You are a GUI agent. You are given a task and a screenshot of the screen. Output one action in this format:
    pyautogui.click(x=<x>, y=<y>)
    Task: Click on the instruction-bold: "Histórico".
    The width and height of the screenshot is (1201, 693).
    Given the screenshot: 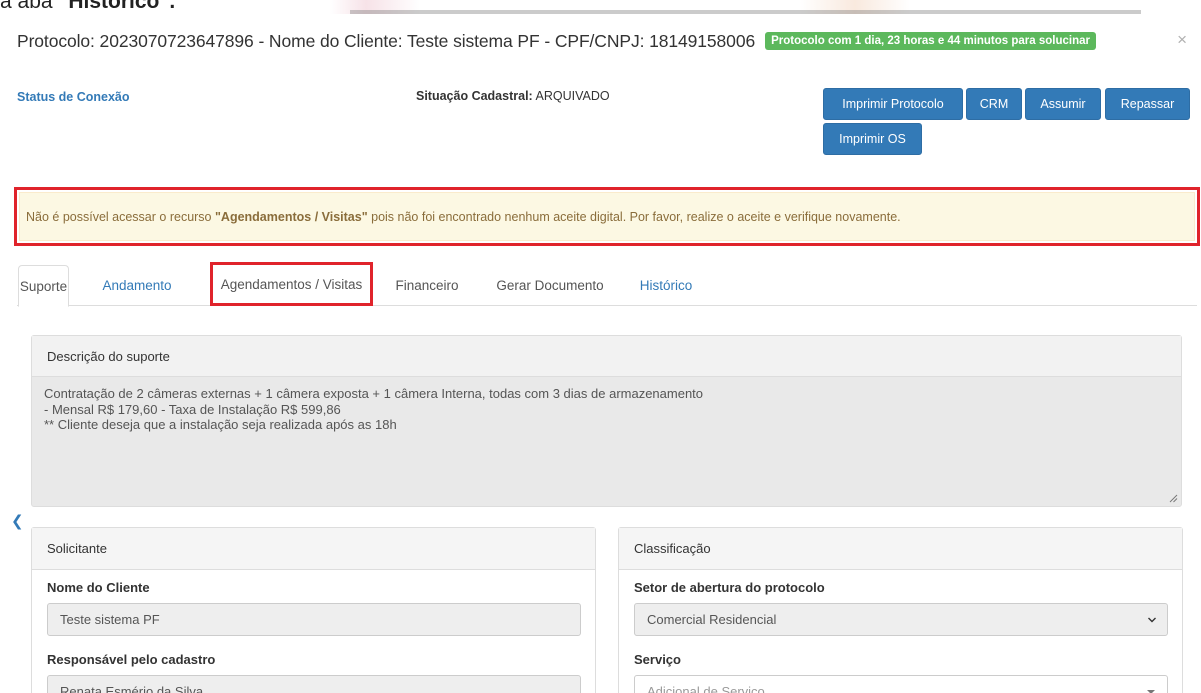 What is the action you would take?
    pyautogui.click(x=117, y=6)
    